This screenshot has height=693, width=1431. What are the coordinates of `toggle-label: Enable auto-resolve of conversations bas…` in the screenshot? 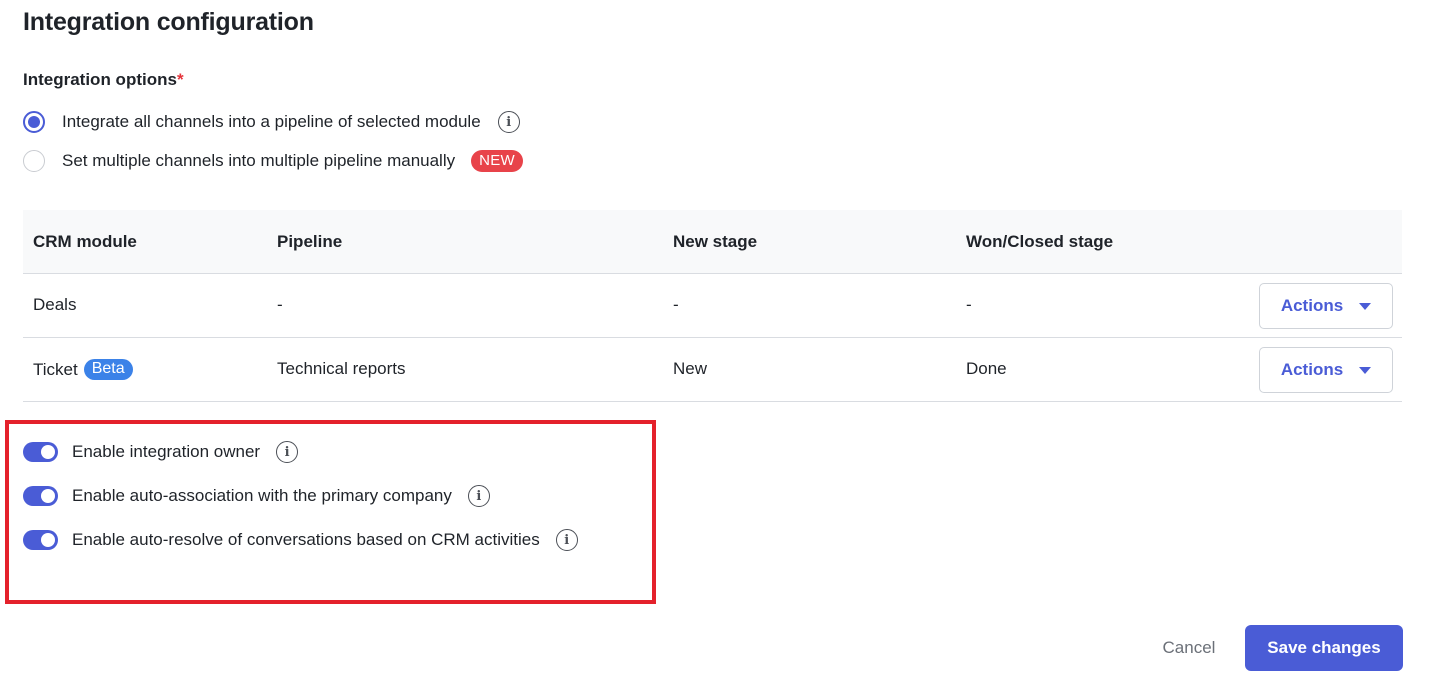 It's located at (306, 539).